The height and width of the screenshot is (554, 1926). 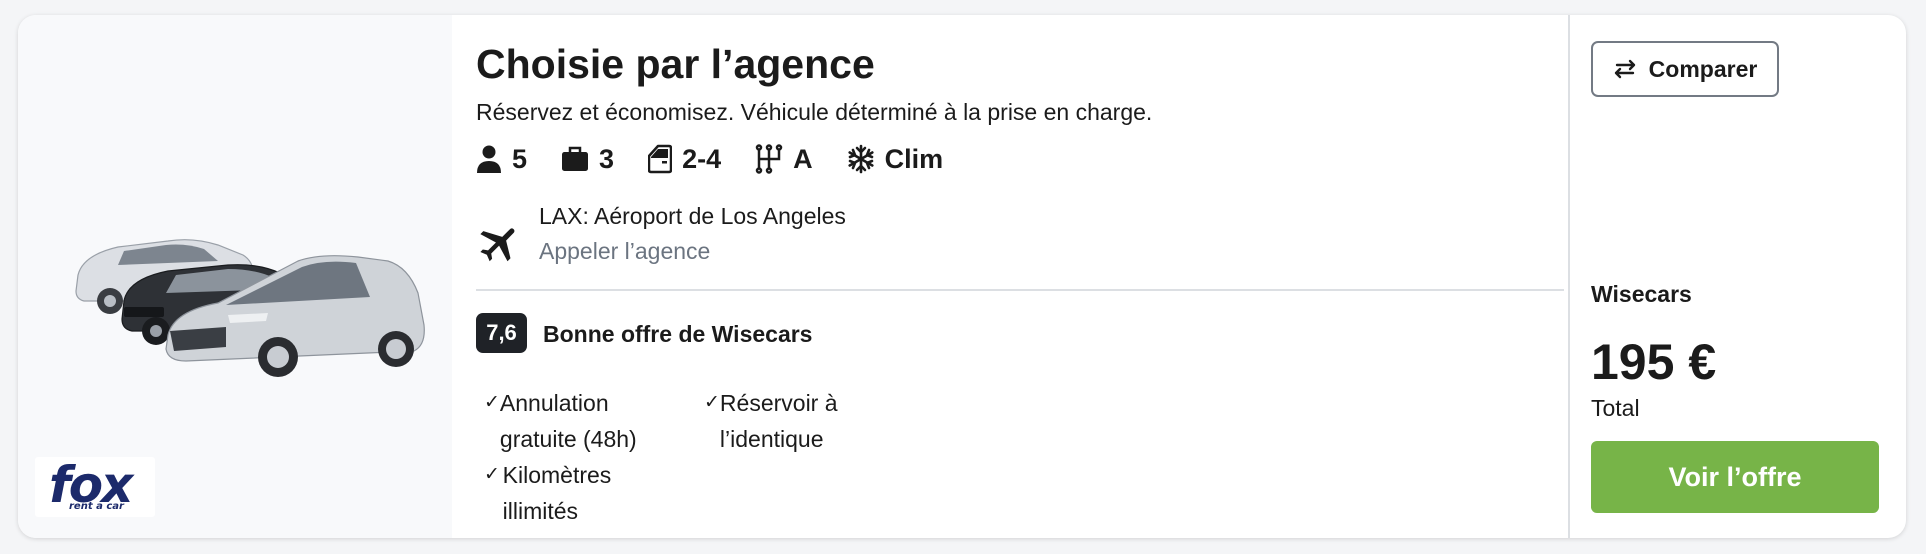 What do you see at coordinates (1615, 408) in the screenshot?
I see `price-caption: Total` at bounding box center [1615, 408].